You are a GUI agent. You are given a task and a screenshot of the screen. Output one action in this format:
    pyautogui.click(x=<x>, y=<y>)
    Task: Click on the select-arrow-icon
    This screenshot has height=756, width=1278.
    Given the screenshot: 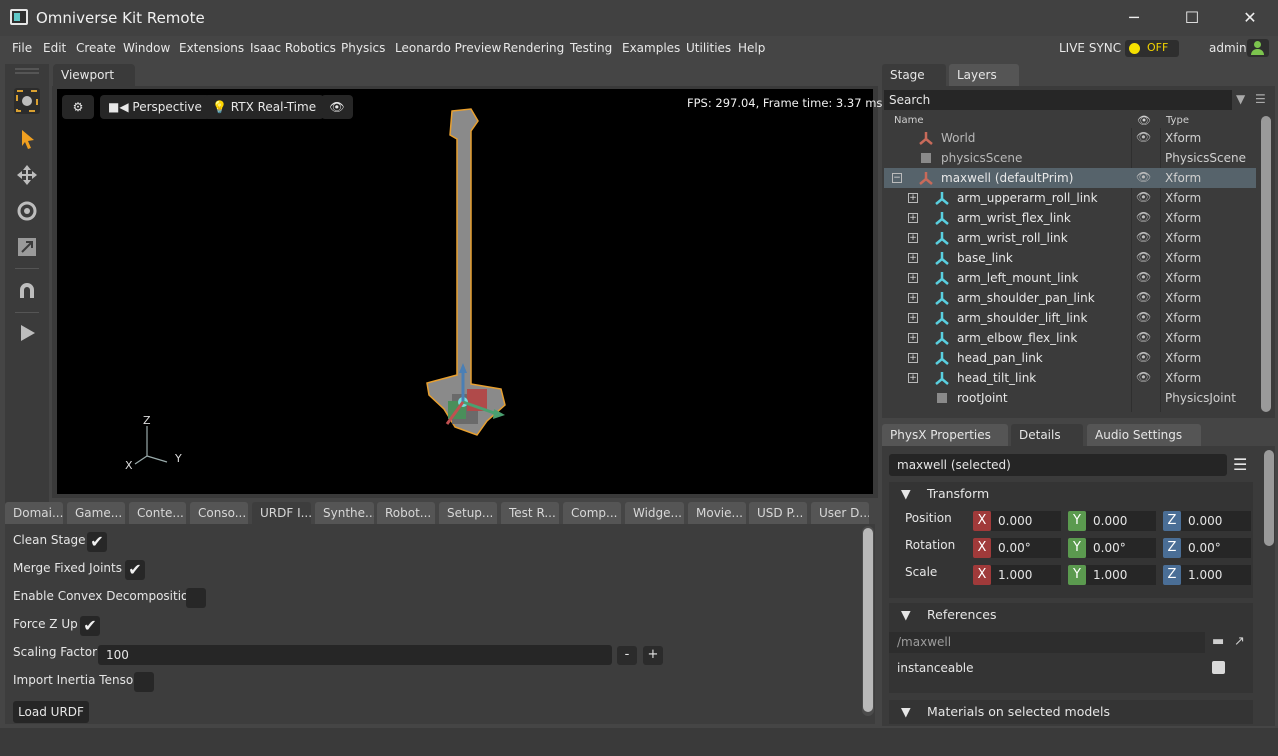 What is the action you would take?
    pyautogui.click(x=27, y=139)
    